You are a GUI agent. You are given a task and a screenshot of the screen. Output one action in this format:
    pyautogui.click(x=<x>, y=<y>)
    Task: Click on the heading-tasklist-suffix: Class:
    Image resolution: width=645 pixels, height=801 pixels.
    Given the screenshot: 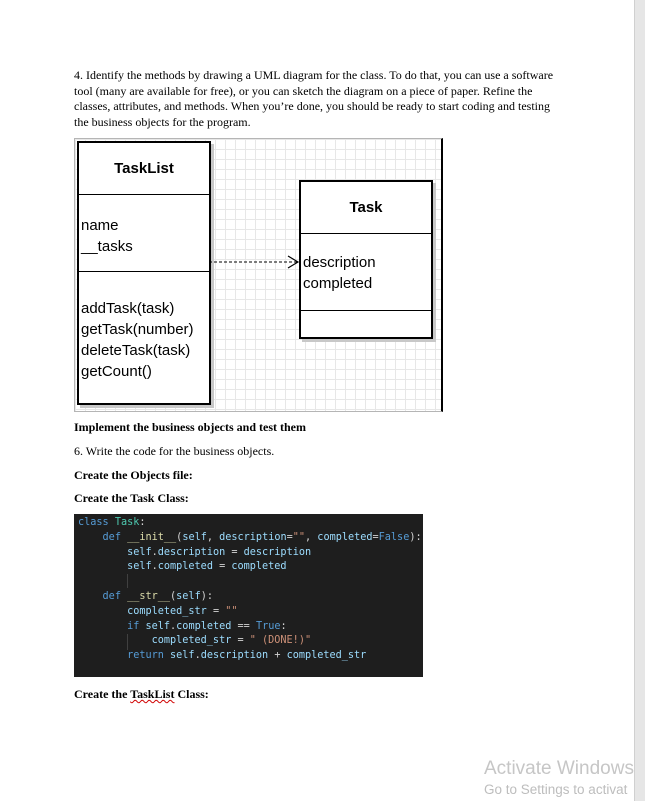 What is the action you would take?
    pyautogui.click(x=191, y=694)
    